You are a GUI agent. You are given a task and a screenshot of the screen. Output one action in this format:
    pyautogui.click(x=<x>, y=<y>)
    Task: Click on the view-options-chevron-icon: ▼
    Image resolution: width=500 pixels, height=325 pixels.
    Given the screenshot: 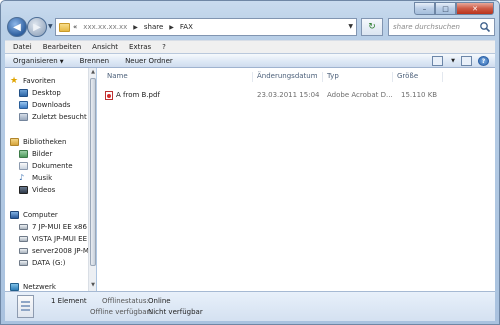 What is the action you would take?
    pyautogui.click(x=453, y=61)
    